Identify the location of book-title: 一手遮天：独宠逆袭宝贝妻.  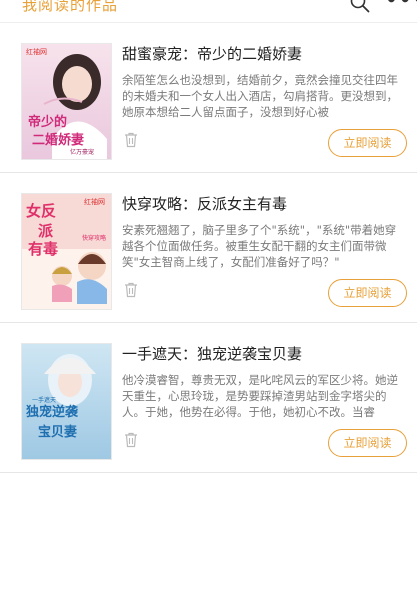
(264, 353).